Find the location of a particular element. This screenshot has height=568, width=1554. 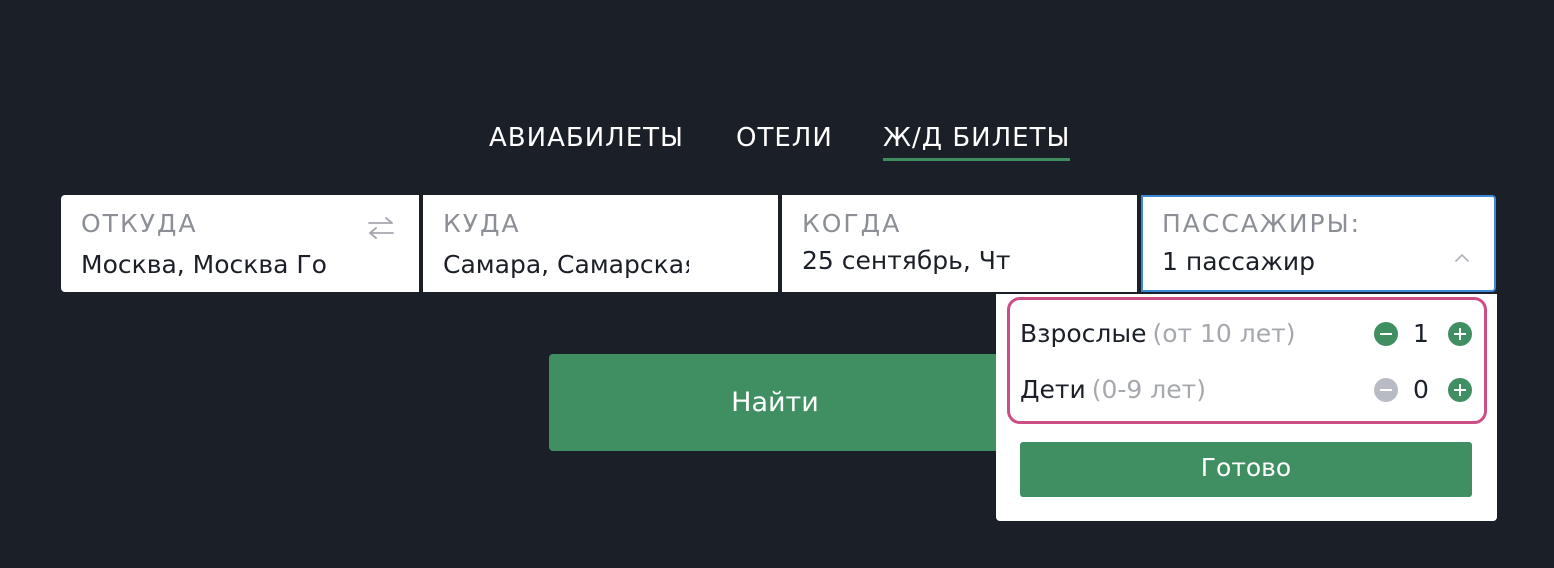

find-button: Найти is located at coordinates (779, 402).